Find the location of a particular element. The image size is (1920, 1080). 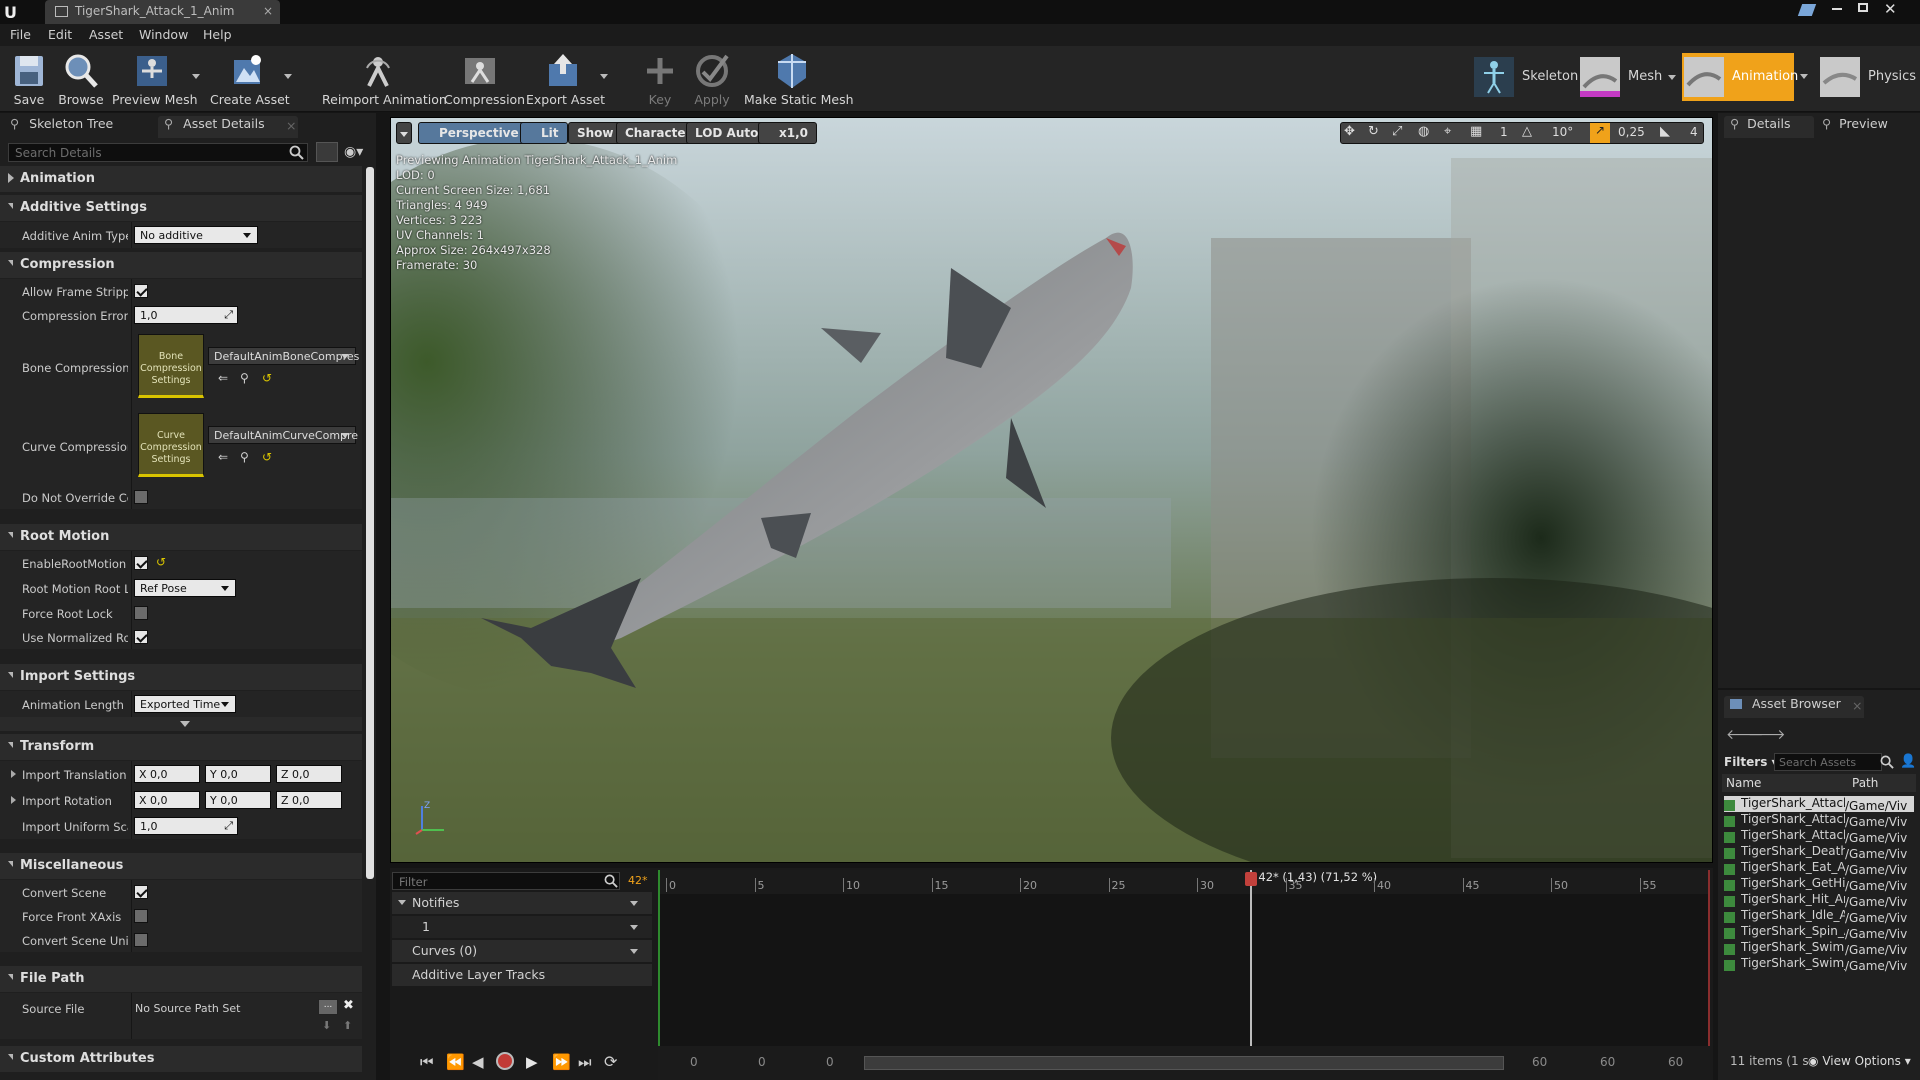

create-asset-dropdown-icon is located at coordinates (288, 76).